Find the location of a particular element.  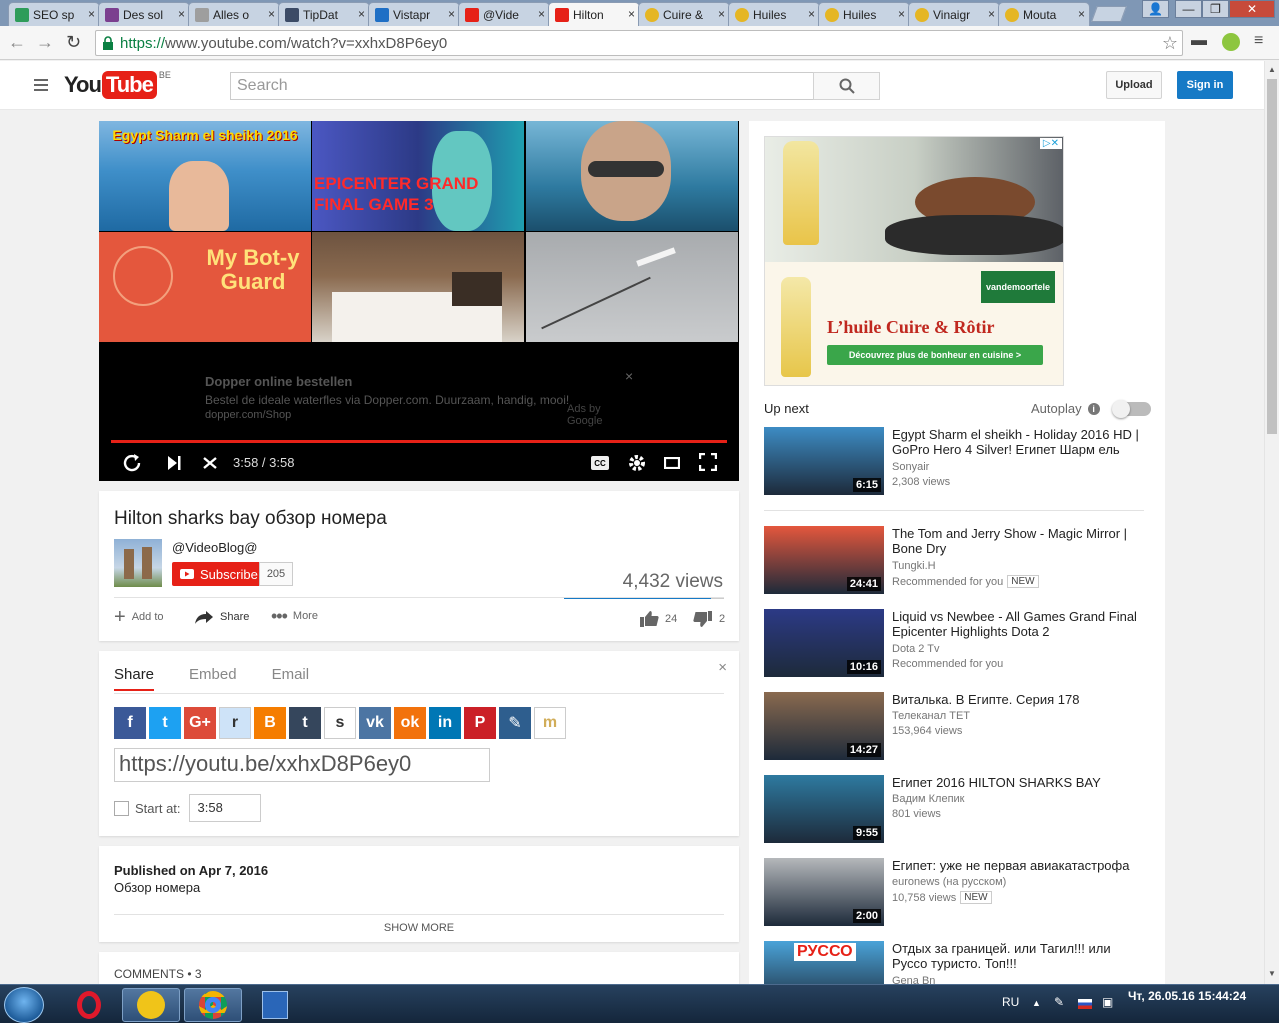

scroll-up-arrow-icon: ▲ is located at coordinates (1272, 69).